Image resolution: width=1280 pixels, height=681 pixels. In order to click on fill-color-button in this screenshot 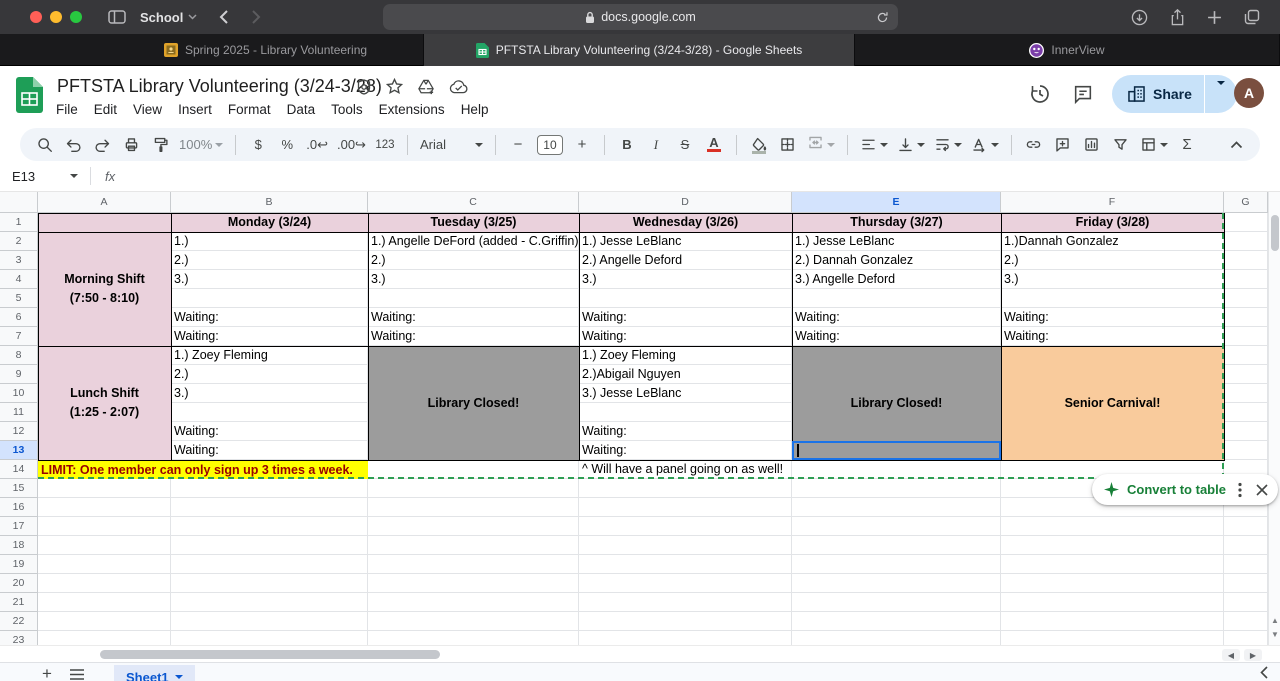, I will do `click(759, 145)`.